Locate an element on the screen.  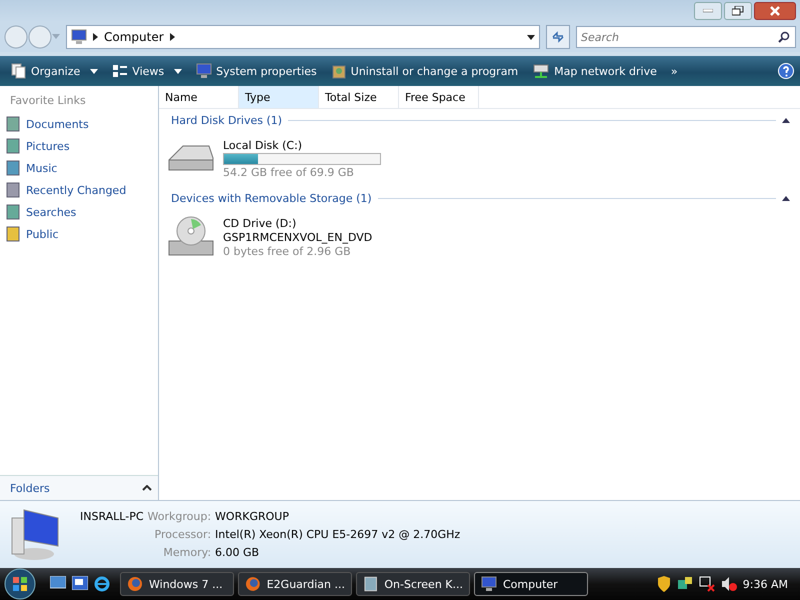
folders-toggle: Folders is located at coordinates (79, 487).